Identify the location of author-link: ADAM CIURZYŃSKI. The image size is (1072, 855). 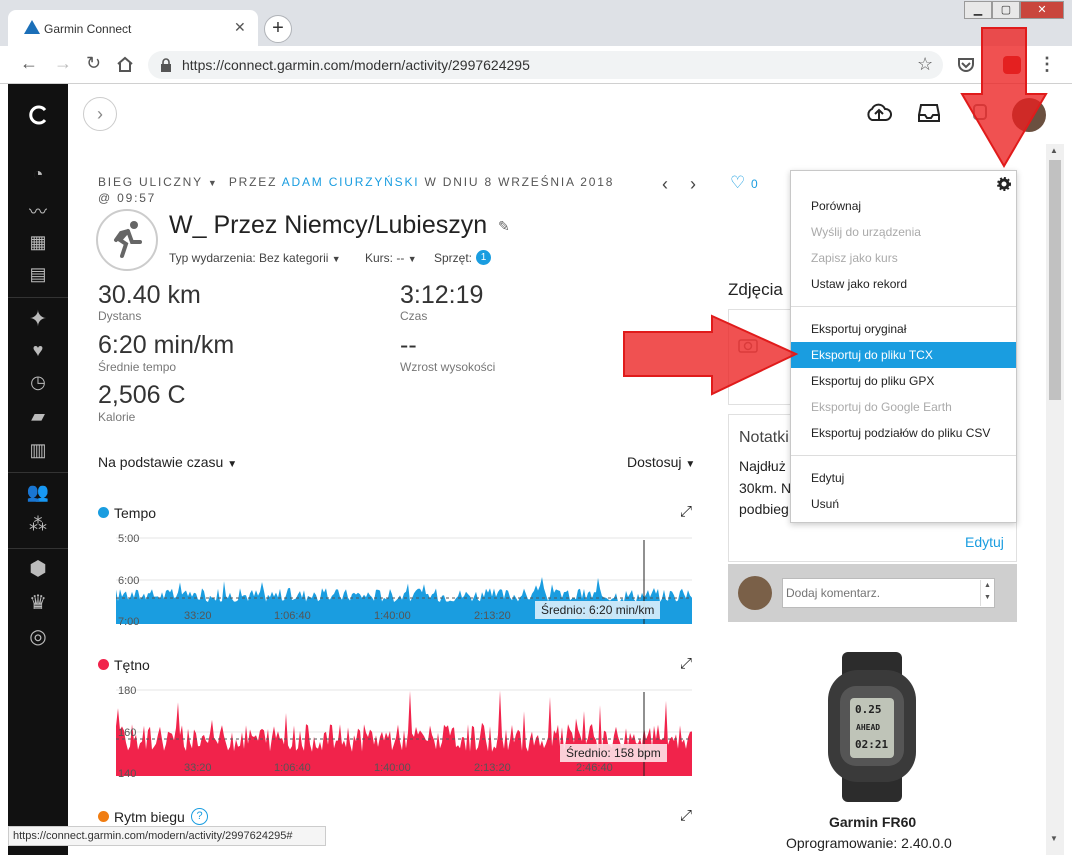
(351, 182).